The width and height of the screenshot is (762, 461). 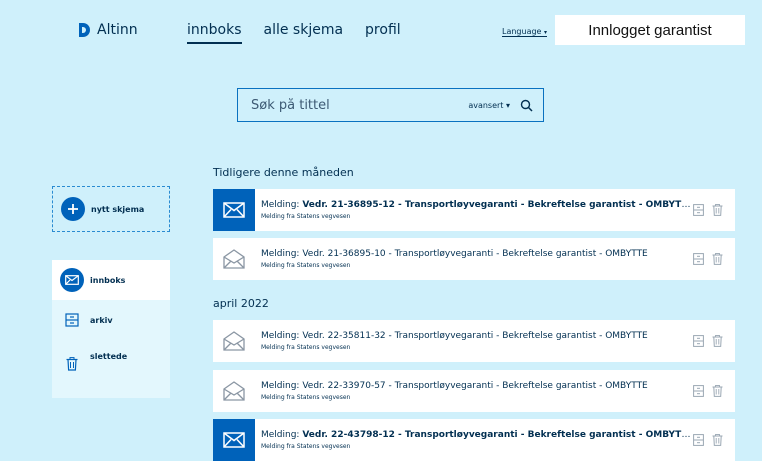 I want to click on altinn-logo: Altinn, so click(x=107, y=30).